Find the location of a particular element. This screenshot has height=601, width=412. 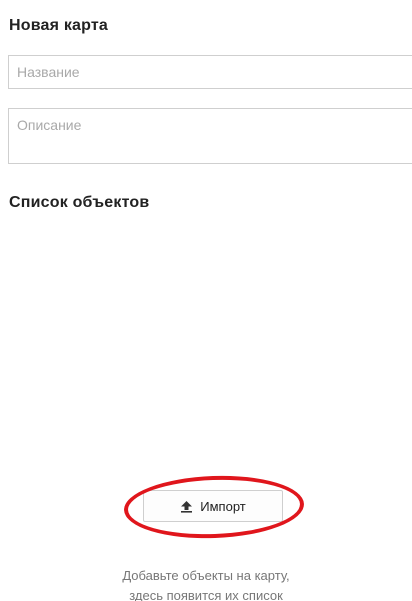

upload-icon is located at coordinates (186, 506).